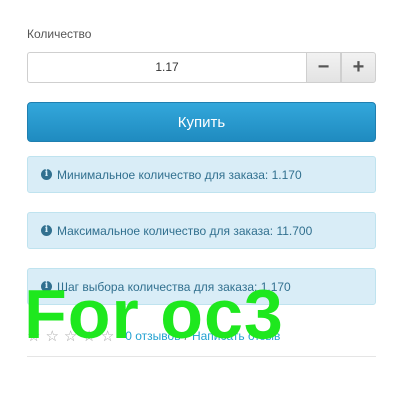  I want to click on divider, so click(201, 356).